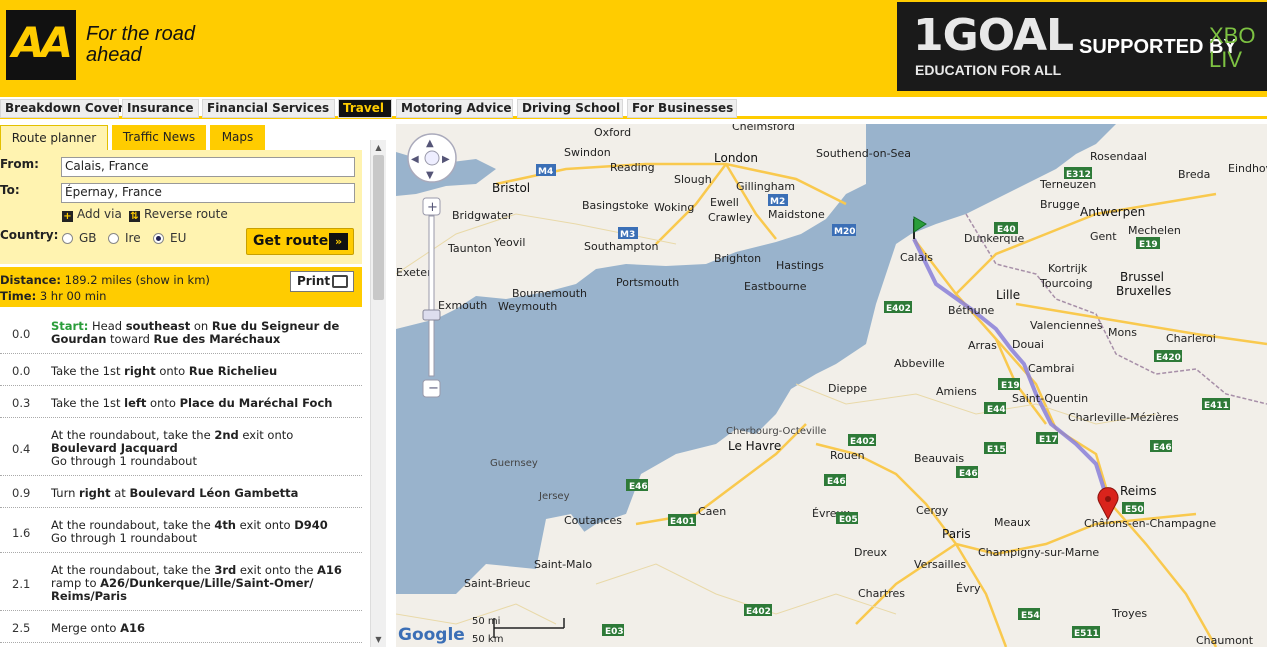  Describe the element at coordinates (549, 293) in the screenshot. I see `svg-text: Bournemouth` at that location.